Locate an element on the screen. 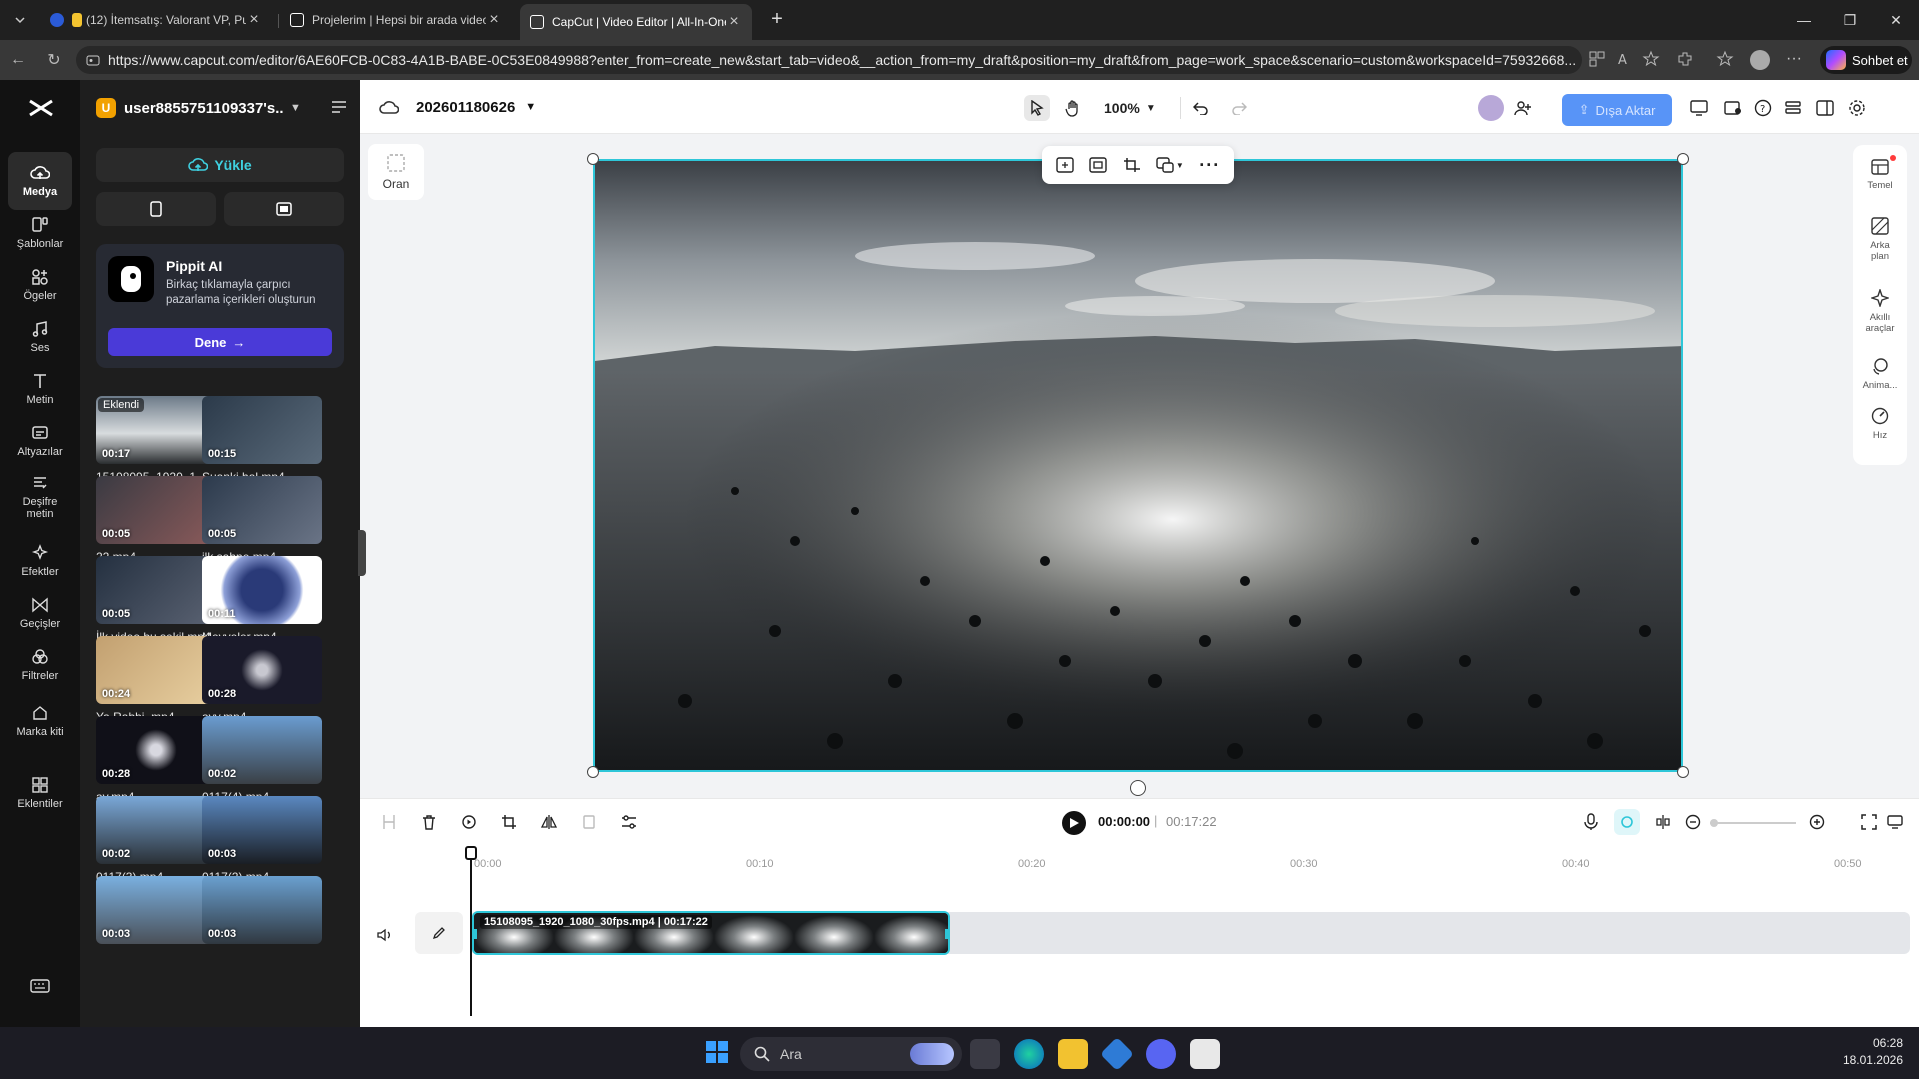 This screenshot has width=1919, height=1079. mirror-icon is located at coordinates (549, 822).